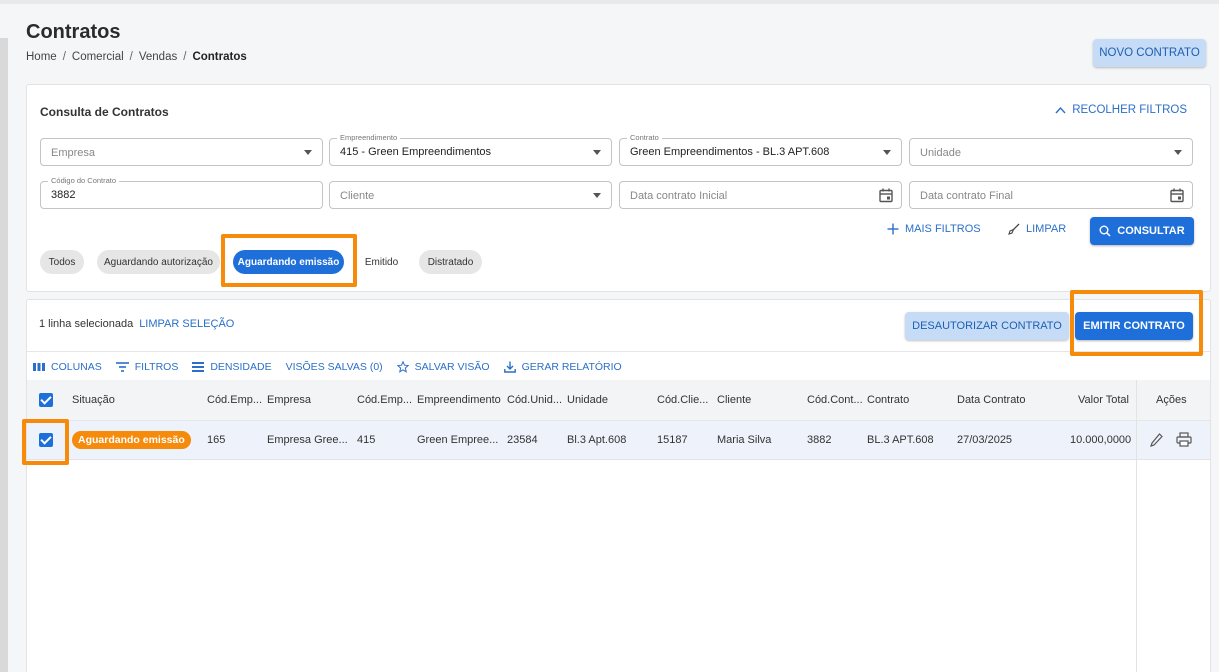 Image resolution: width=1219 pixels, height=672 pixels. Describe the element at coordinates (587, 400) in the screenshot. I see `column-header: Unidade` at that location.